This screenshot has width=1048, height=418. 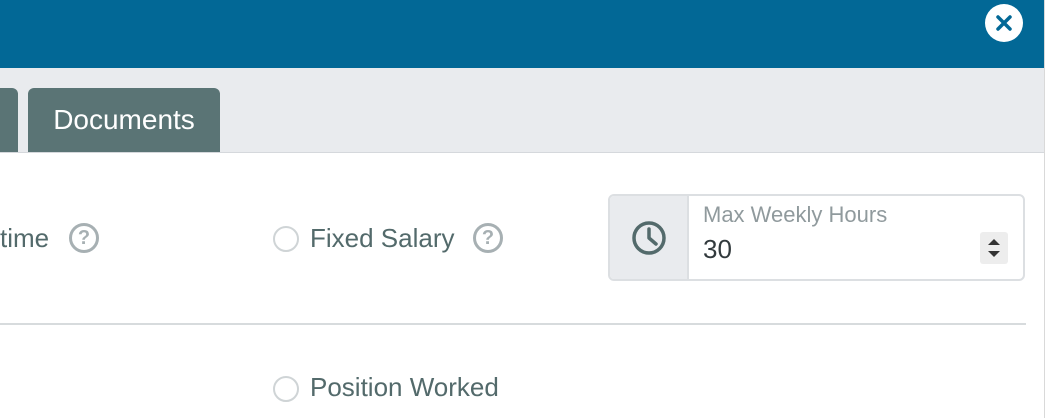 I want to click on hours-stepper, so click(x=994, y=248).